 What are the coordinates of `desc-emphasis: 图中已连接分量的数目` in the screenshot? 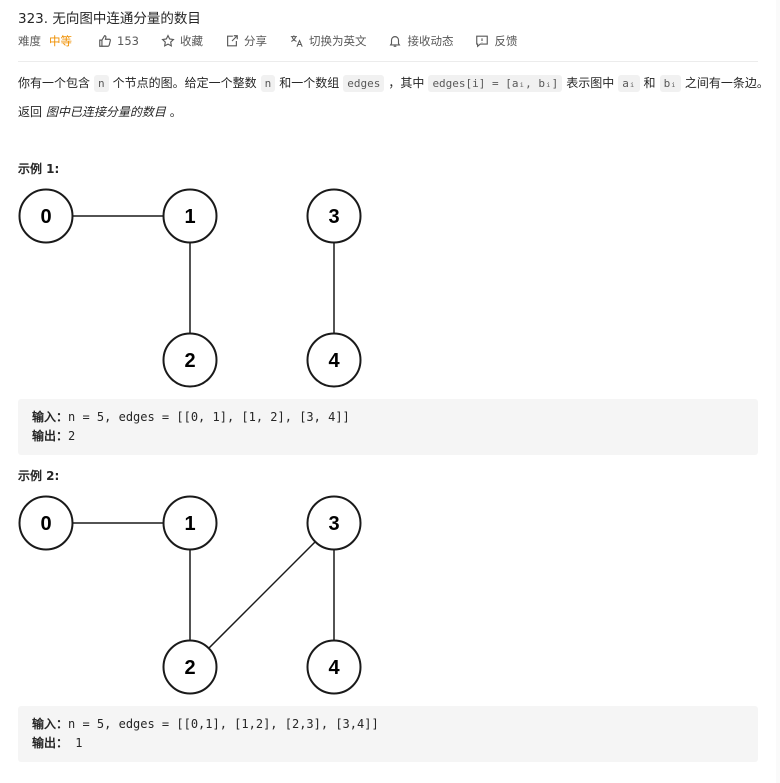 It's located at (105, 112).